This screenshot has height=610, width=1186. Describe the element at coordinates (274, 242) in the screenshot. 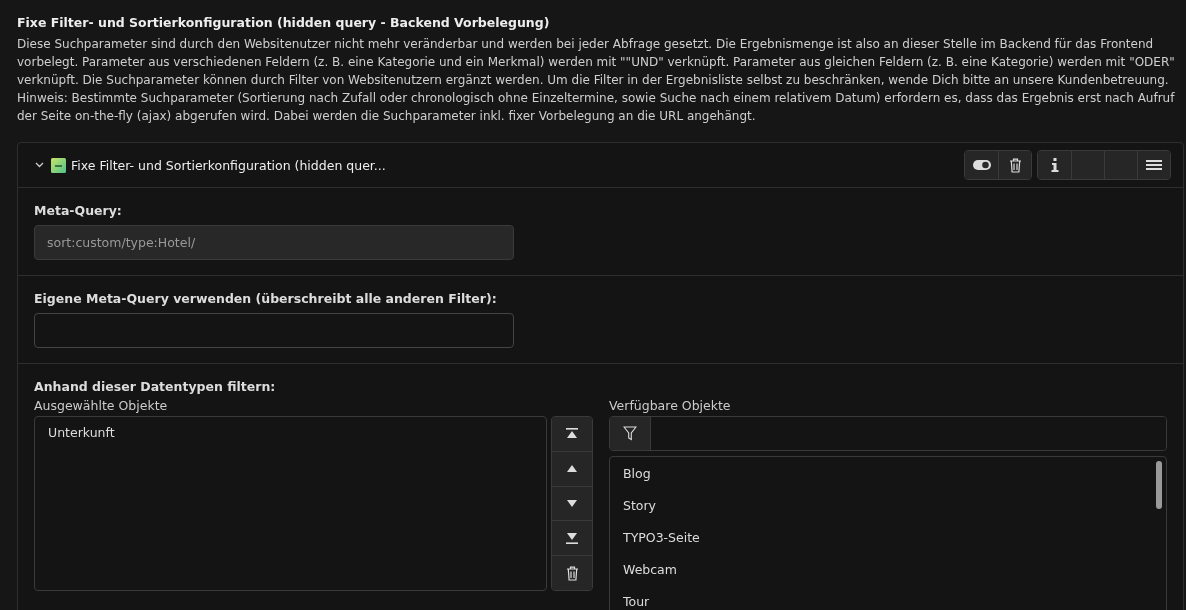

I see `meta-query-field: sort:custom/type:Hotel/` at that location.